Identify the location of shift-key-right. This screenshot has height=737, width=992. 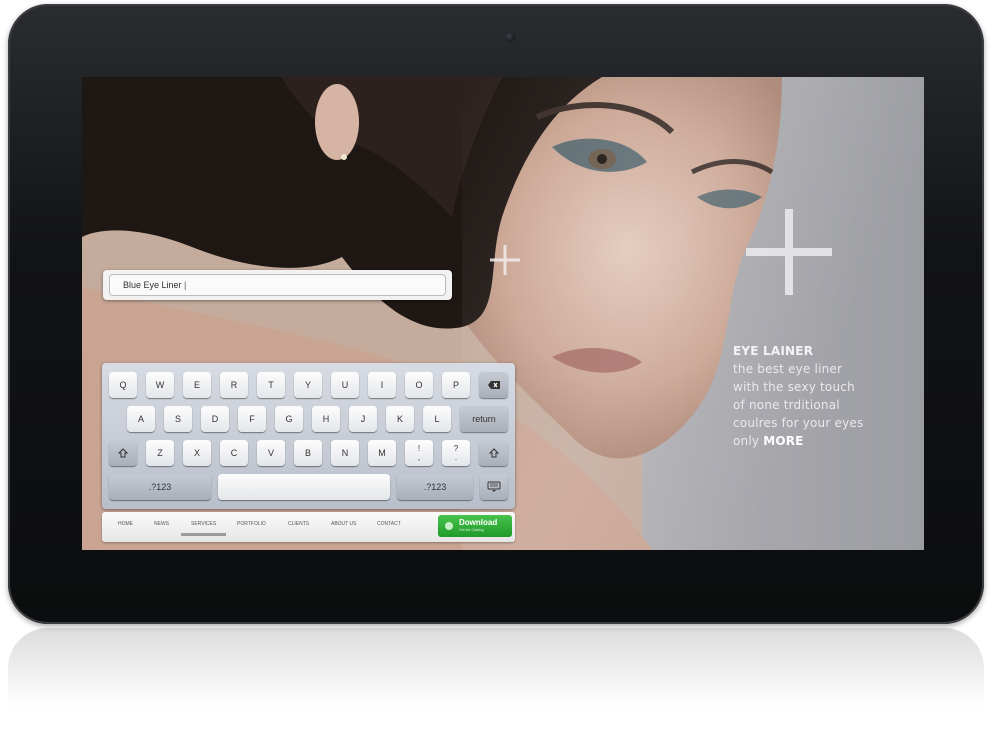
(493, 453).